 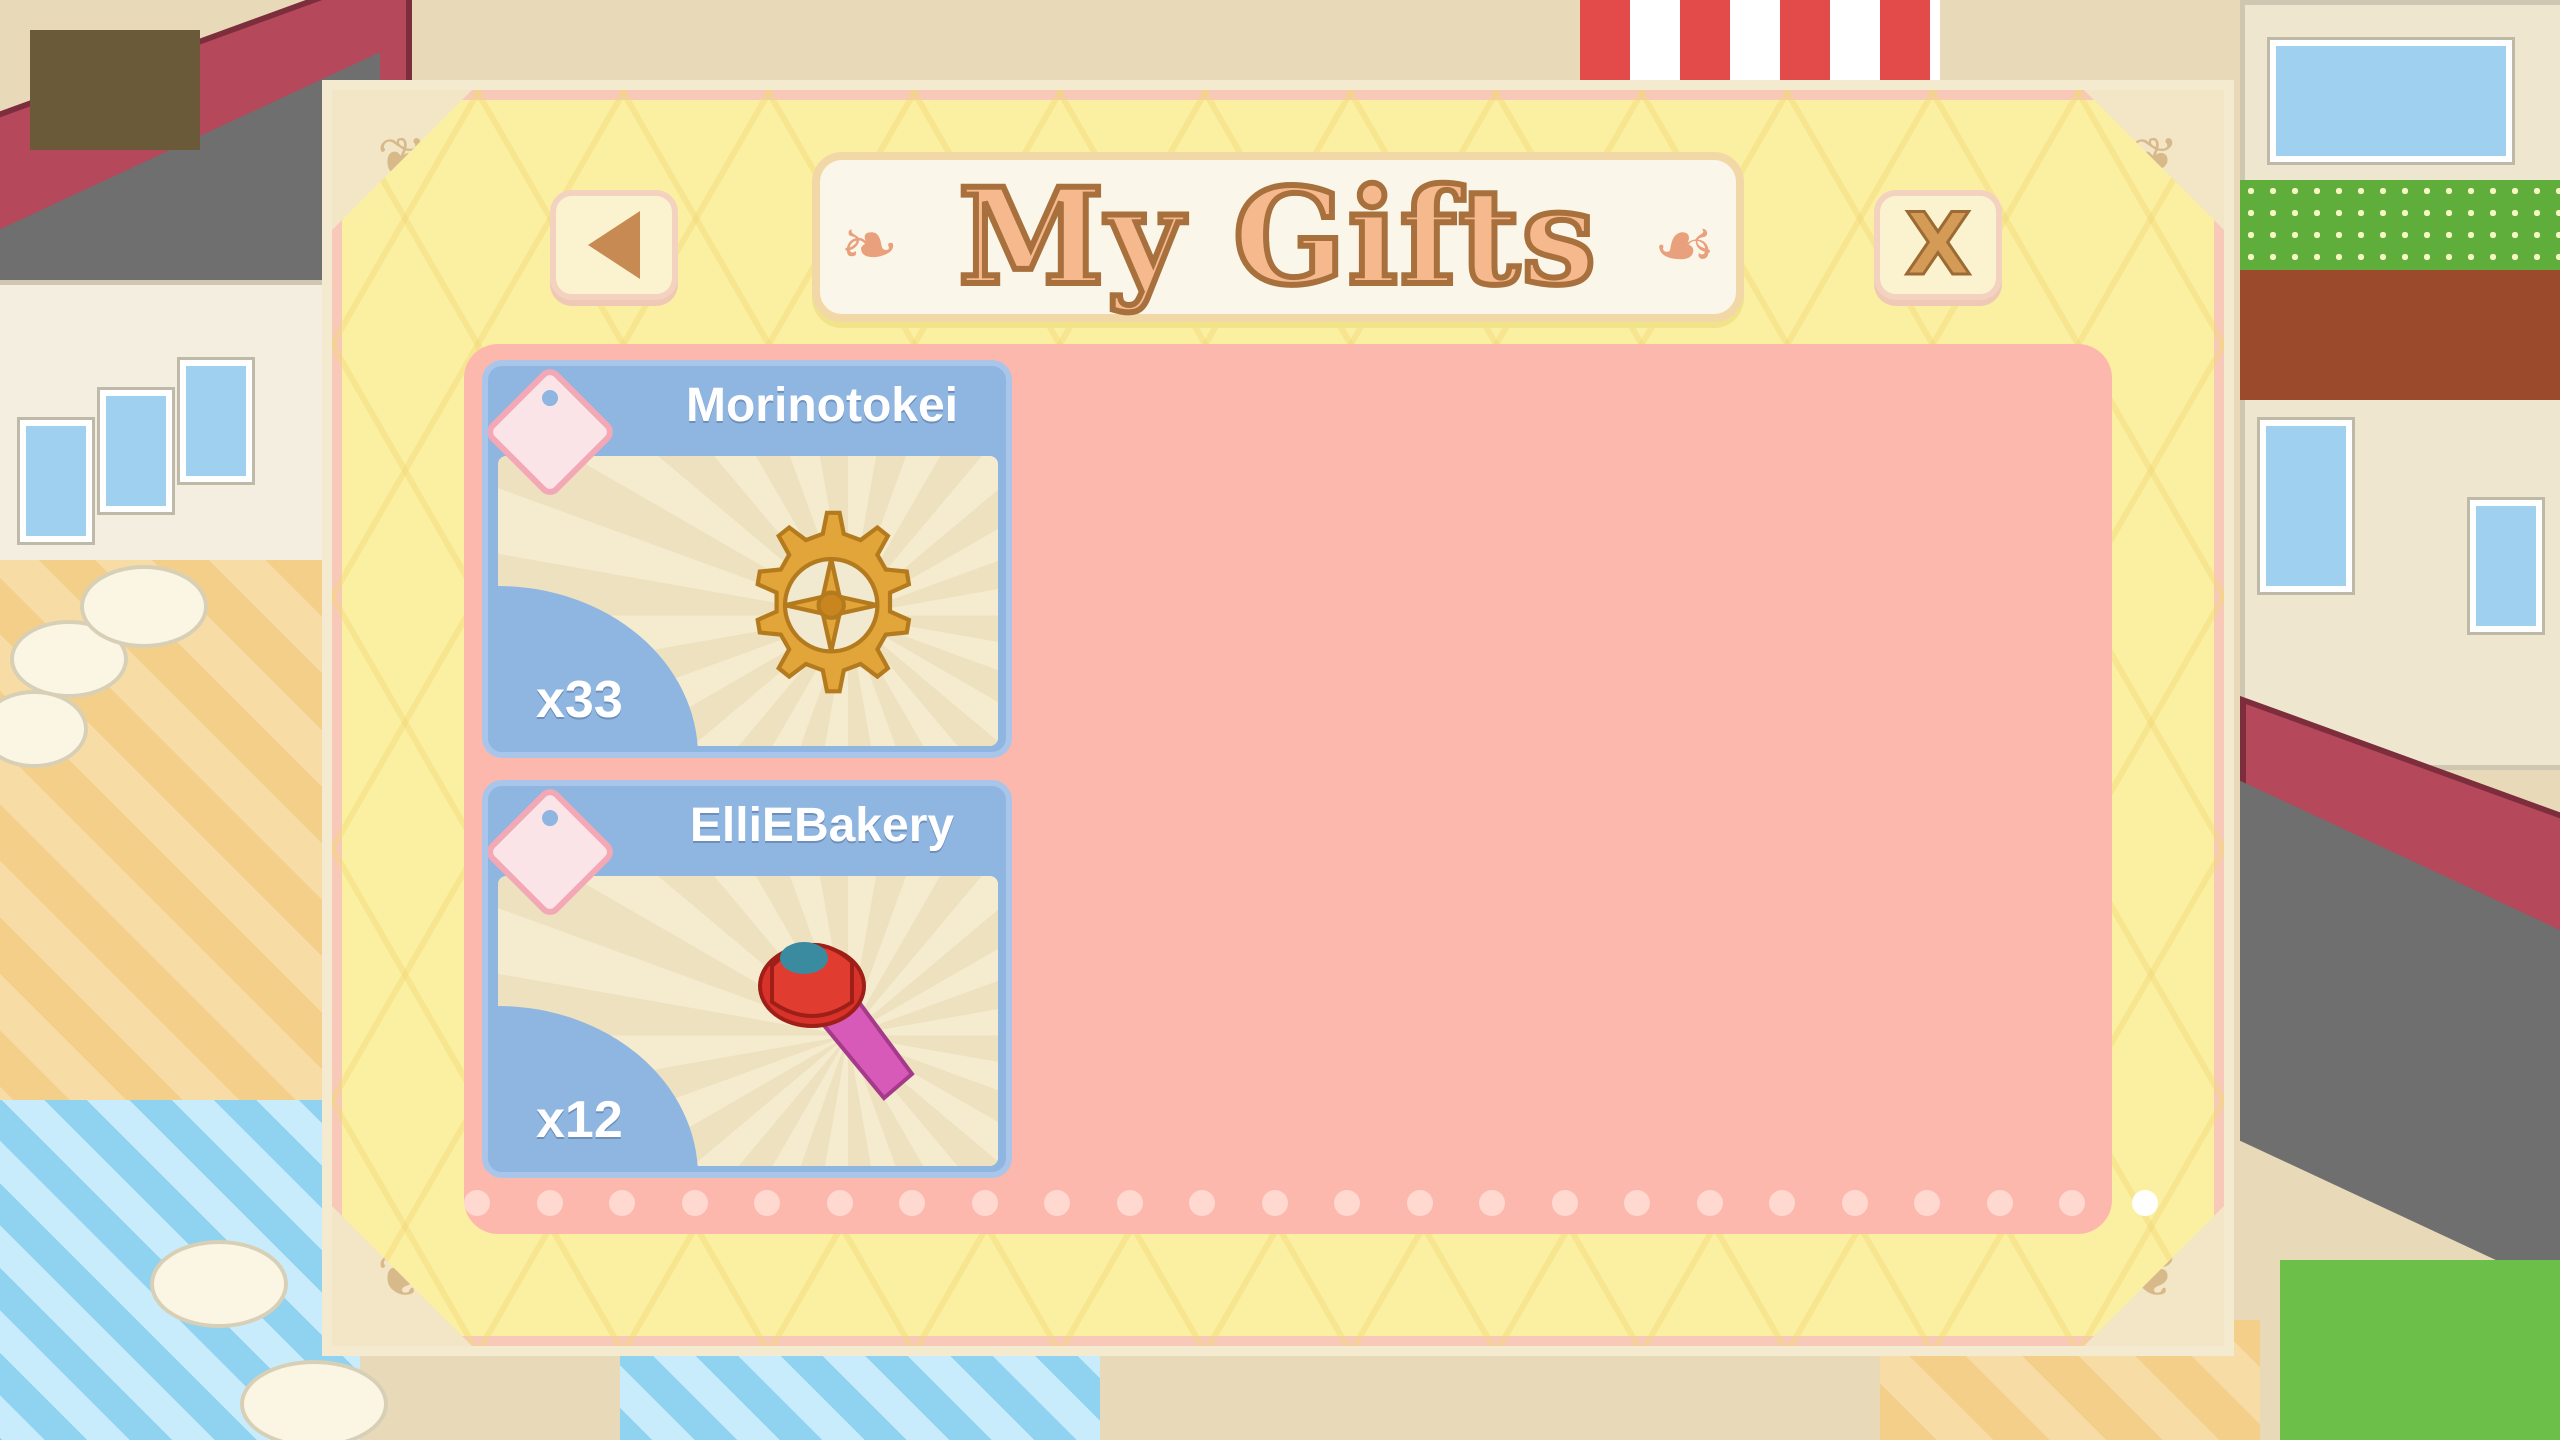 What do you see at coordinates (1311, 1204) in the screenshot?
I see `page-indicator` at bounding box center [1311, 1204].